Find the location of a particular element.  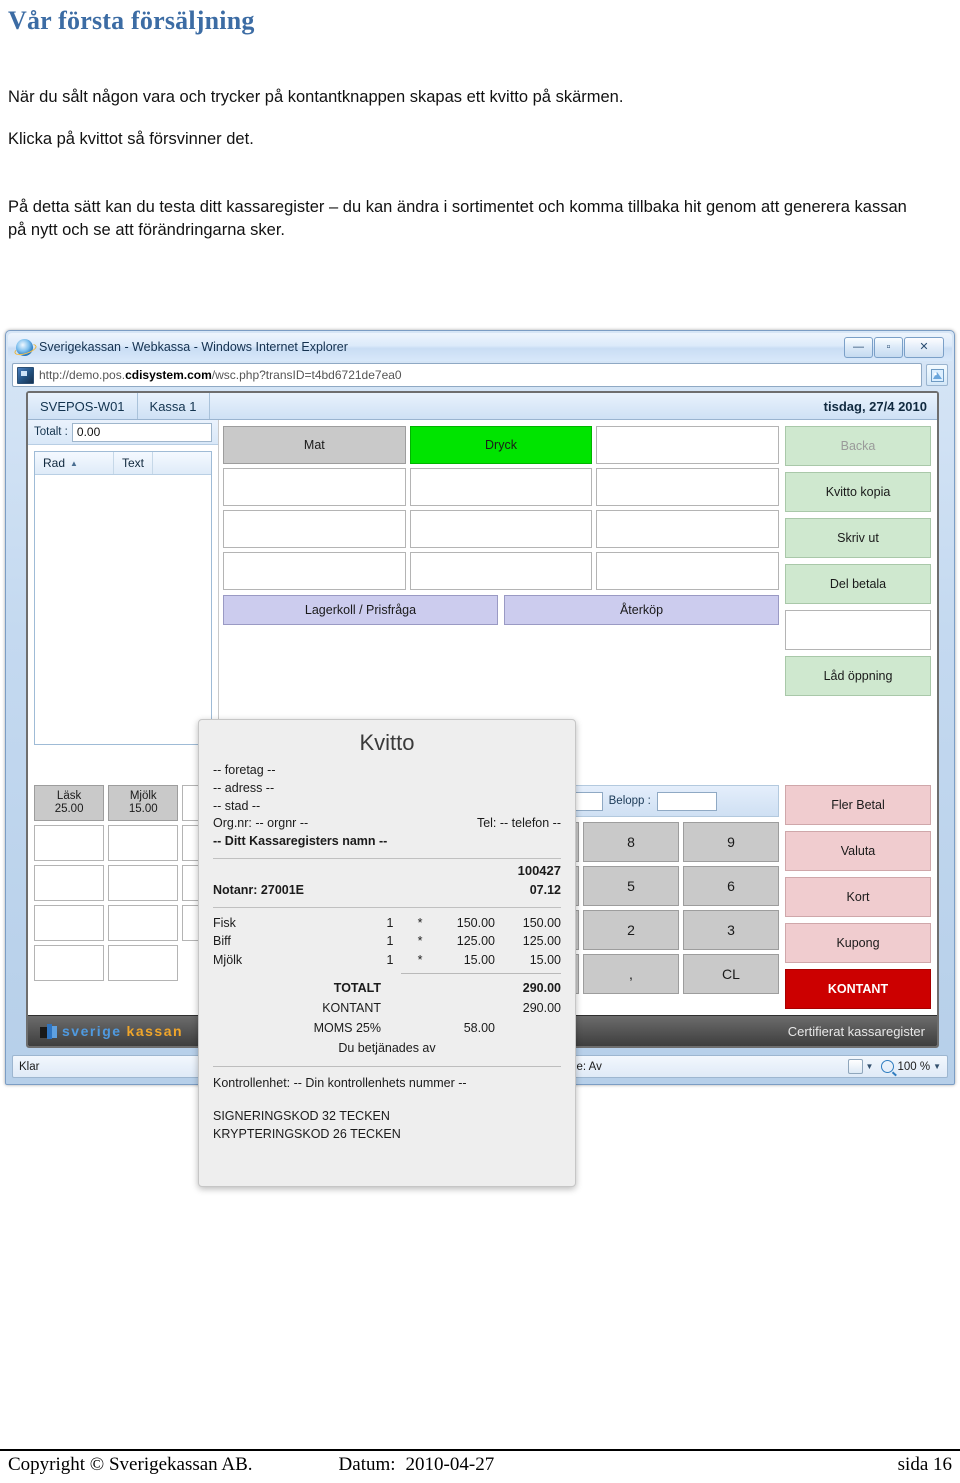

url-domain: cdisystem.com is located at coordinates (168, 375).